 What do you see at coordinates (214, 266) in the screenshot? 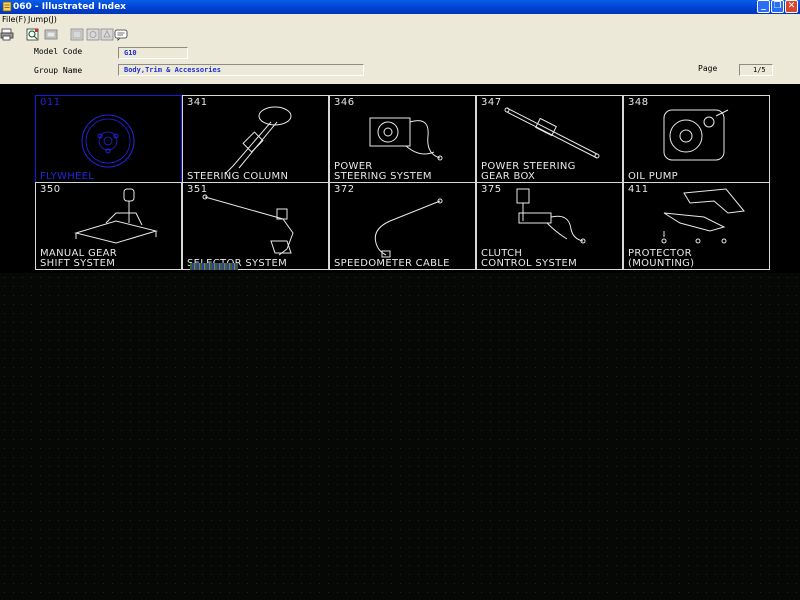
I see `corrupted-render-fragment` at bounding box center [214, 266].